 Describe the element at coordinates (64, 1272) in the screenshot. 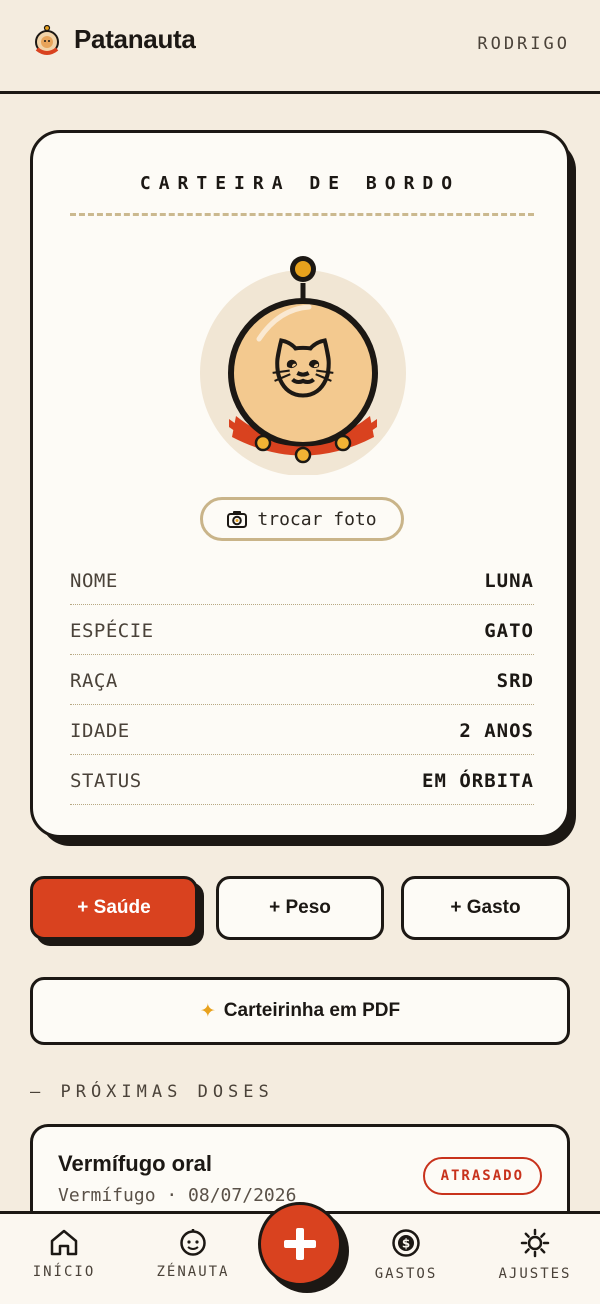

I see `nav-label: INÍCIO` at that location.